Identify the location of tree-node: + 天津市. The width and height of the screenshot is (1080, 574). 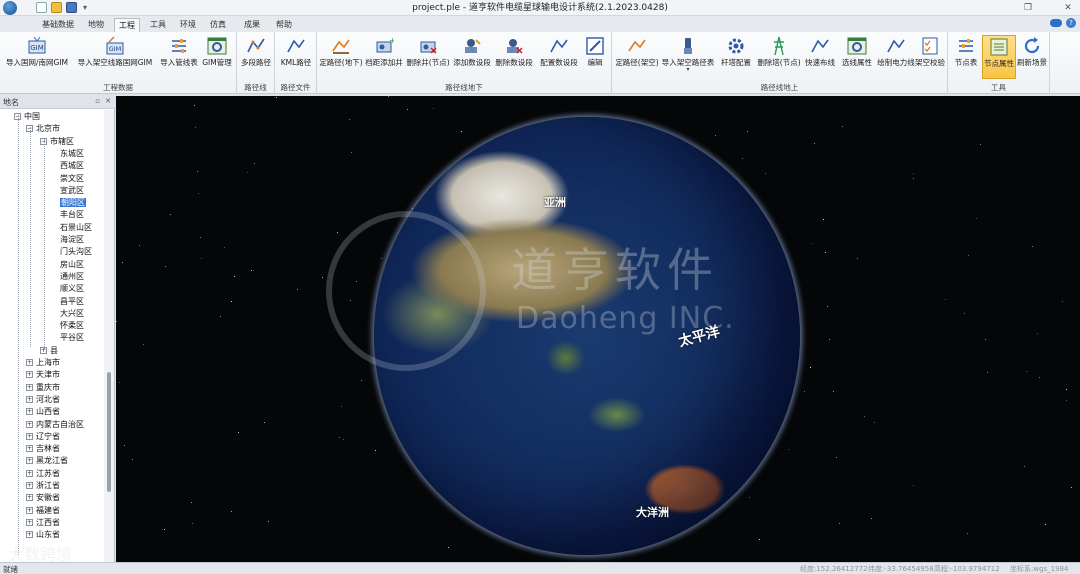
(43, 375).